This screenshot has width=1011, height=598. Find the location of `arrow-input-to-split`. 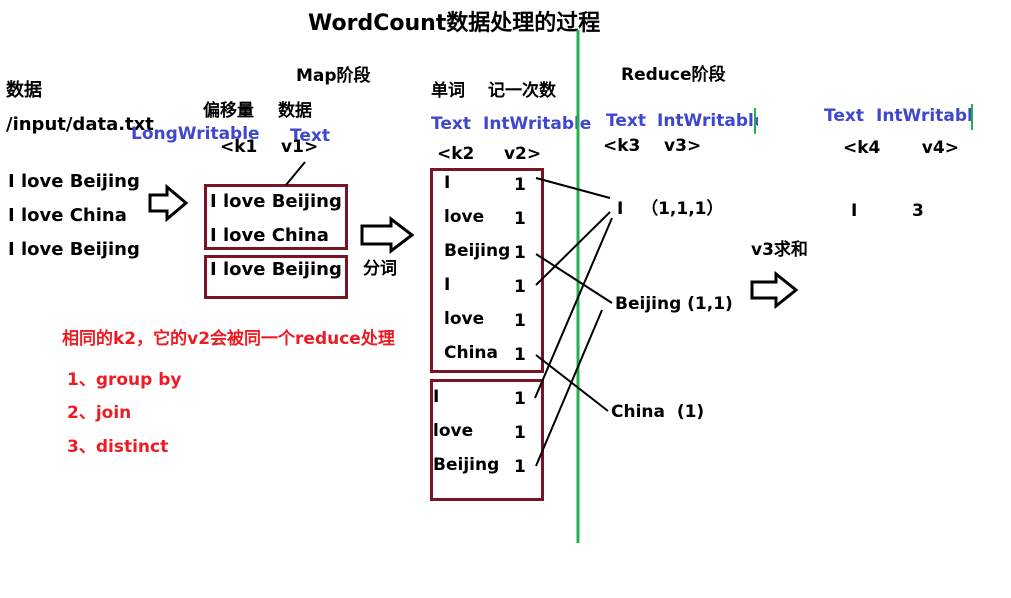

arrow-input-to-split is located at coordinates (168, 203).